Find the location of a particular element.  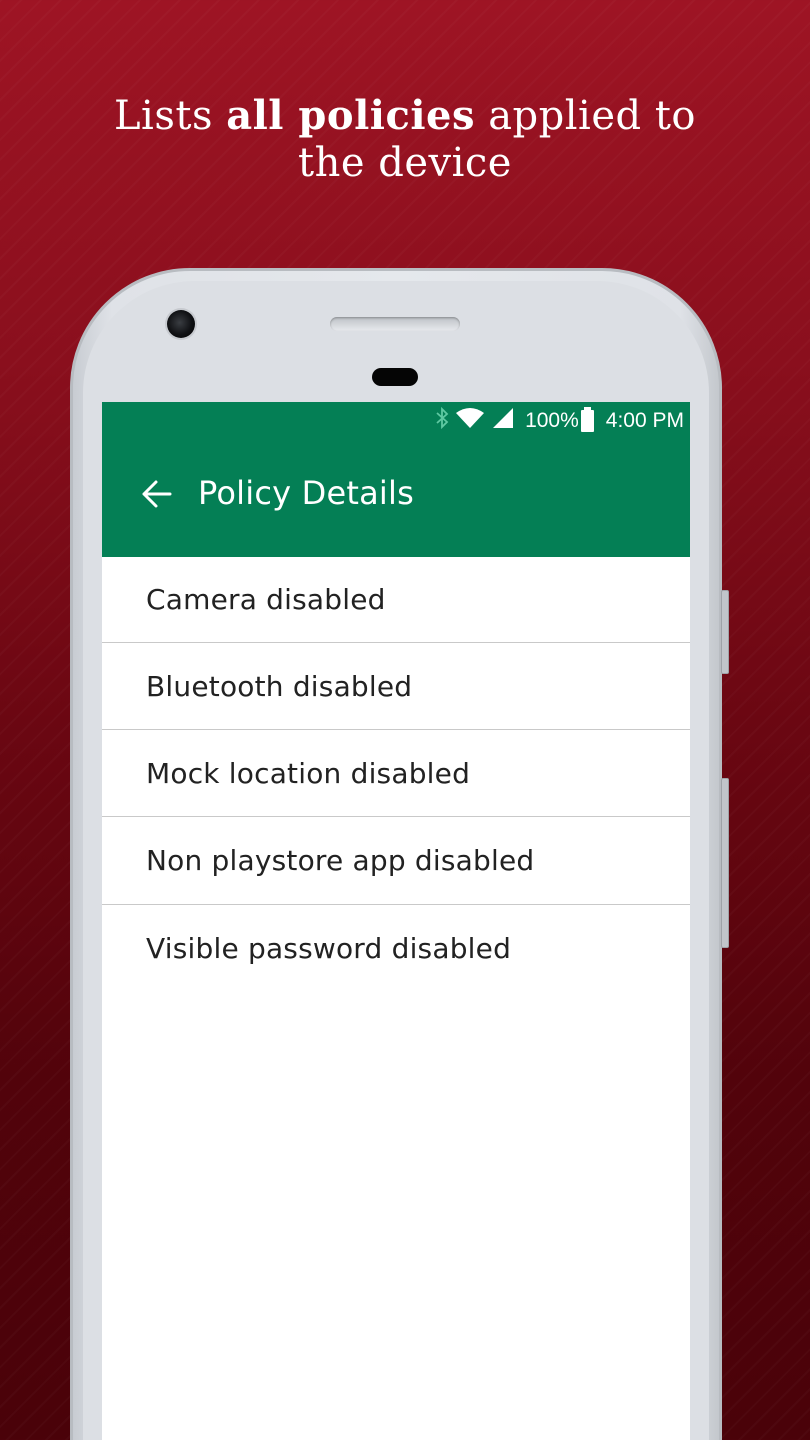

battery-icon is located at coordinates (587, 419).